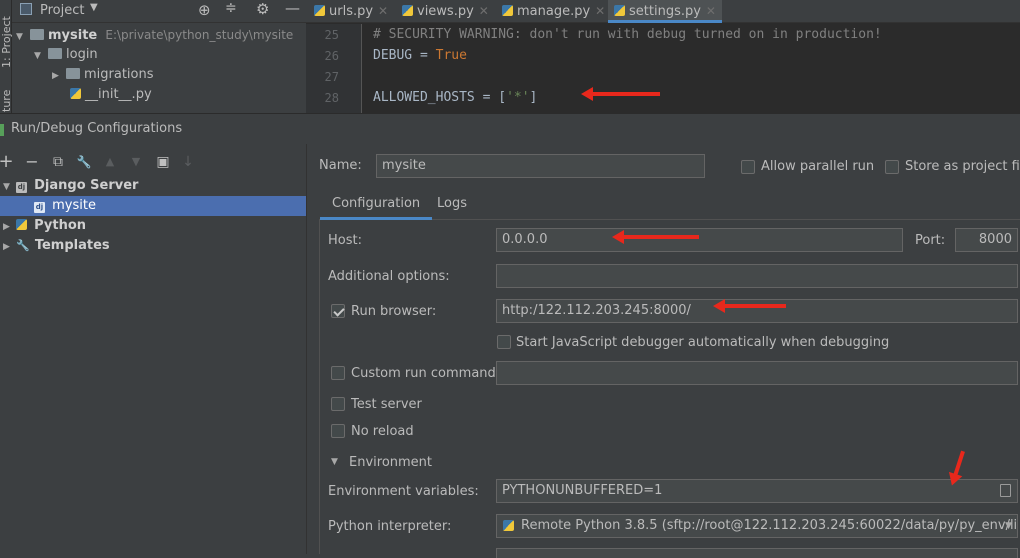 The image size is (1020, 558). What do you see at coordinates (153, 246) in the screenshot?
I see `tree-item-templates: ▶ 🔧 Templates` at bounding box center [153, 246].